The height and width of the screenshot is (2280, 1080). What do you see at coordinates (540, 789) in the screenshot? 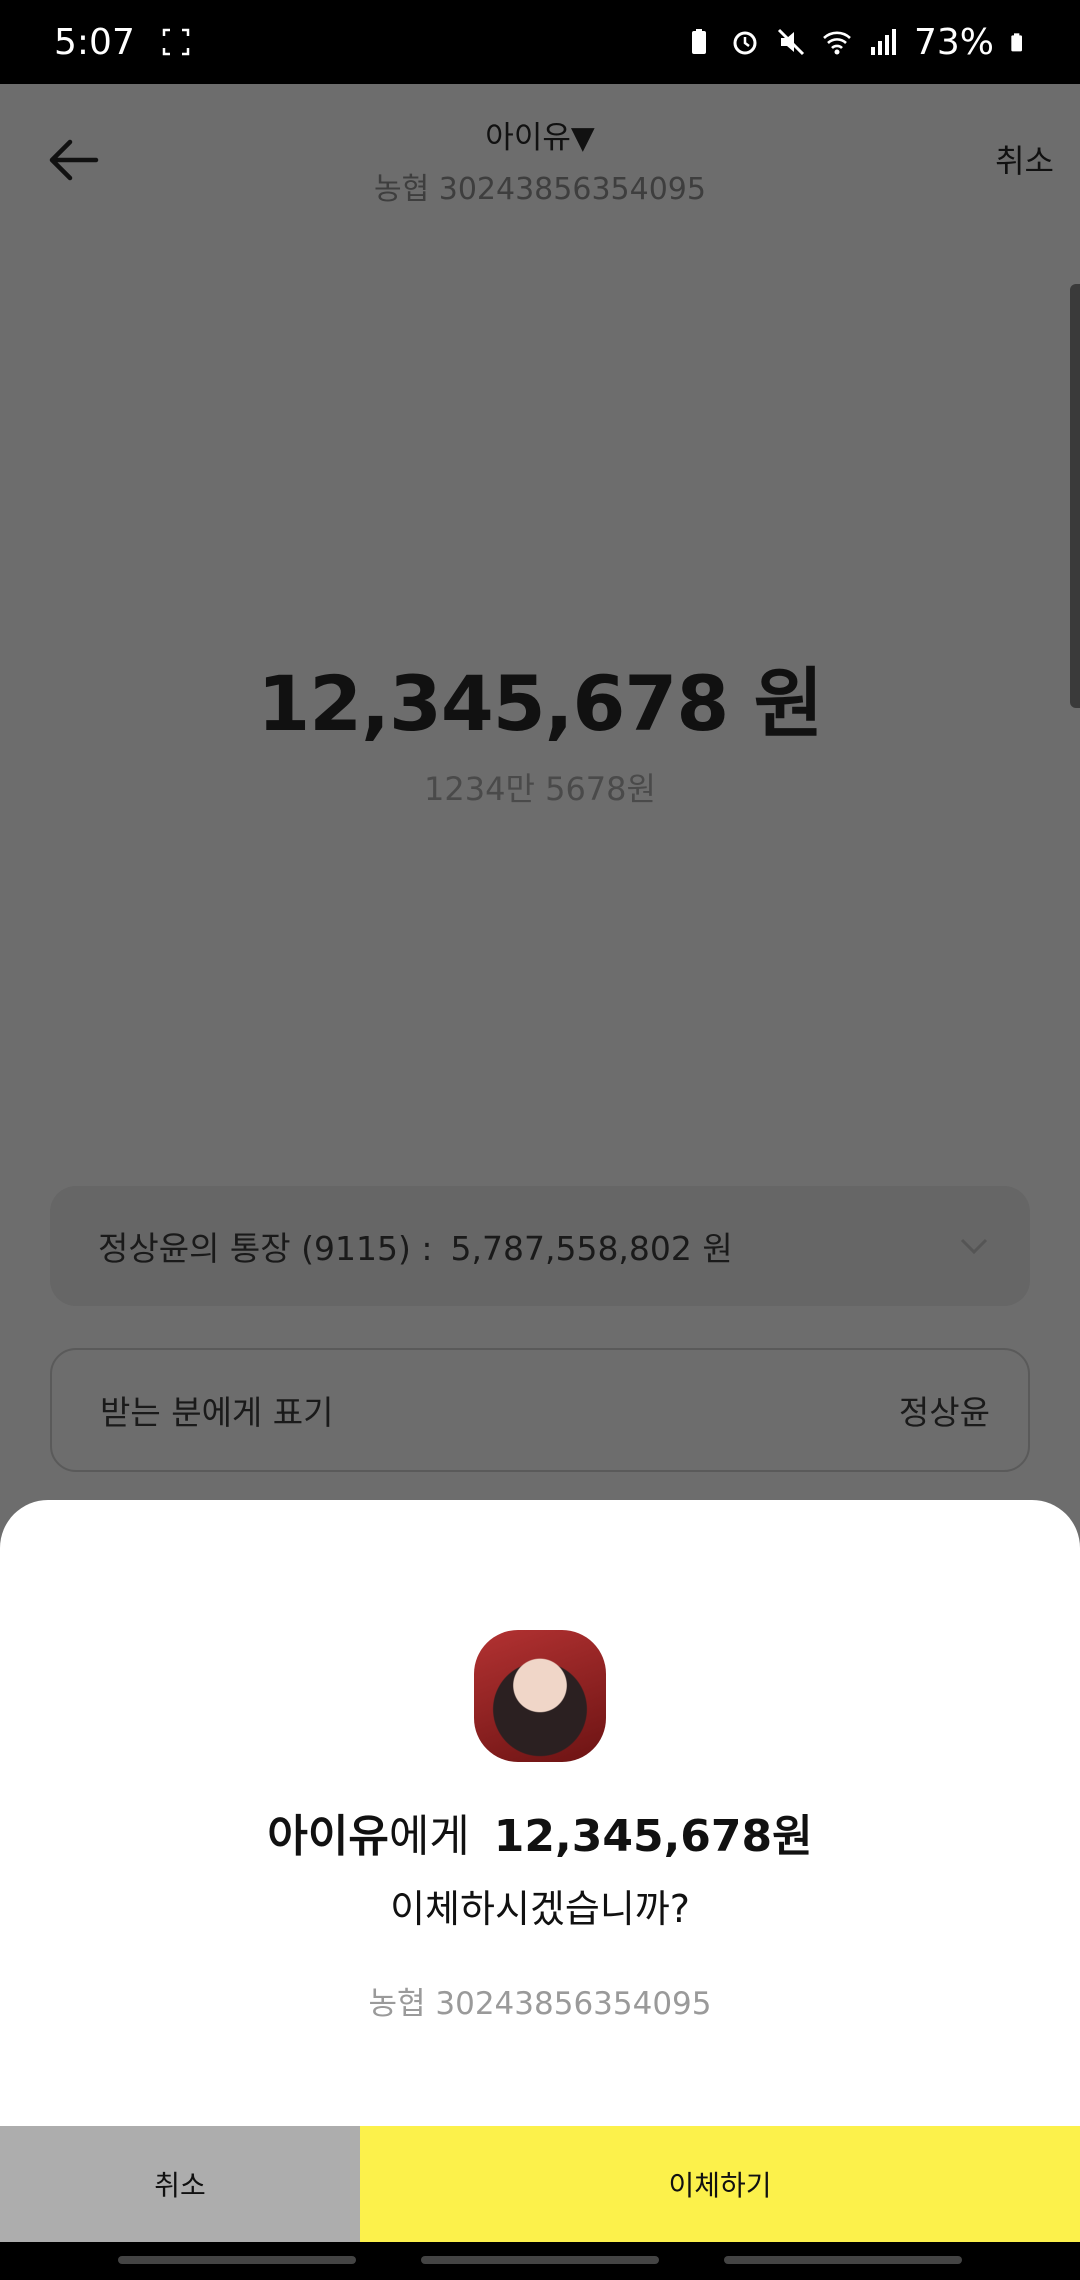
I see `transfer-amount-korean: 1234만 5678원` at bounding box center [540, 789].